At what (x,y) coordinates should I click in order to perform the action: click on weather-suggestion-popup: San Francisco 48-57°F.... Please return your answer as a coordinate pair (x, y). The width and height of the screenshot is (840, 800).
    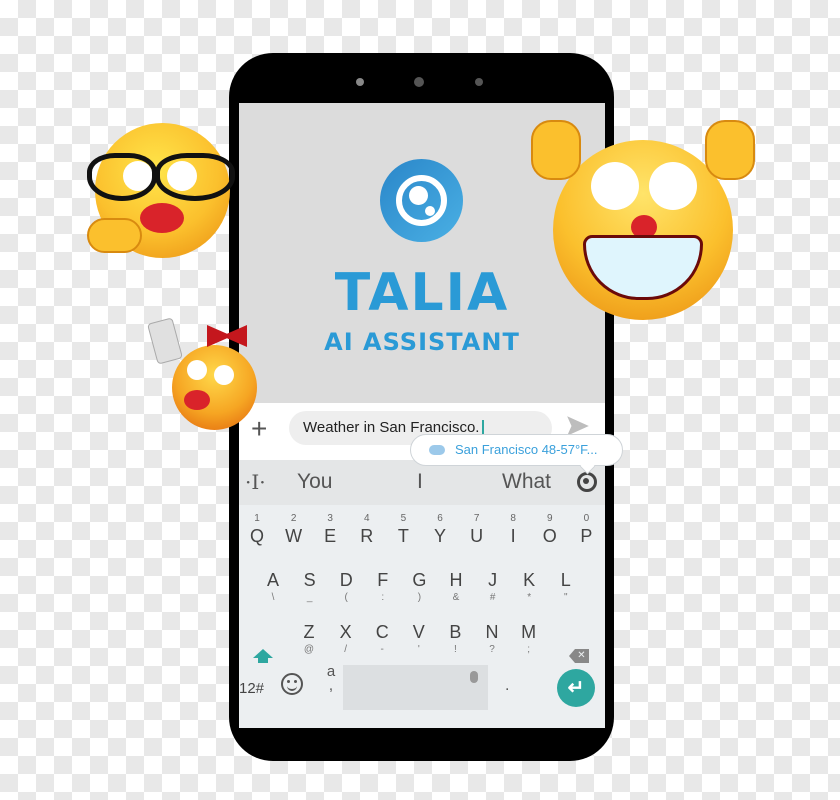
    Looking at the image, I should click on (516, 450).